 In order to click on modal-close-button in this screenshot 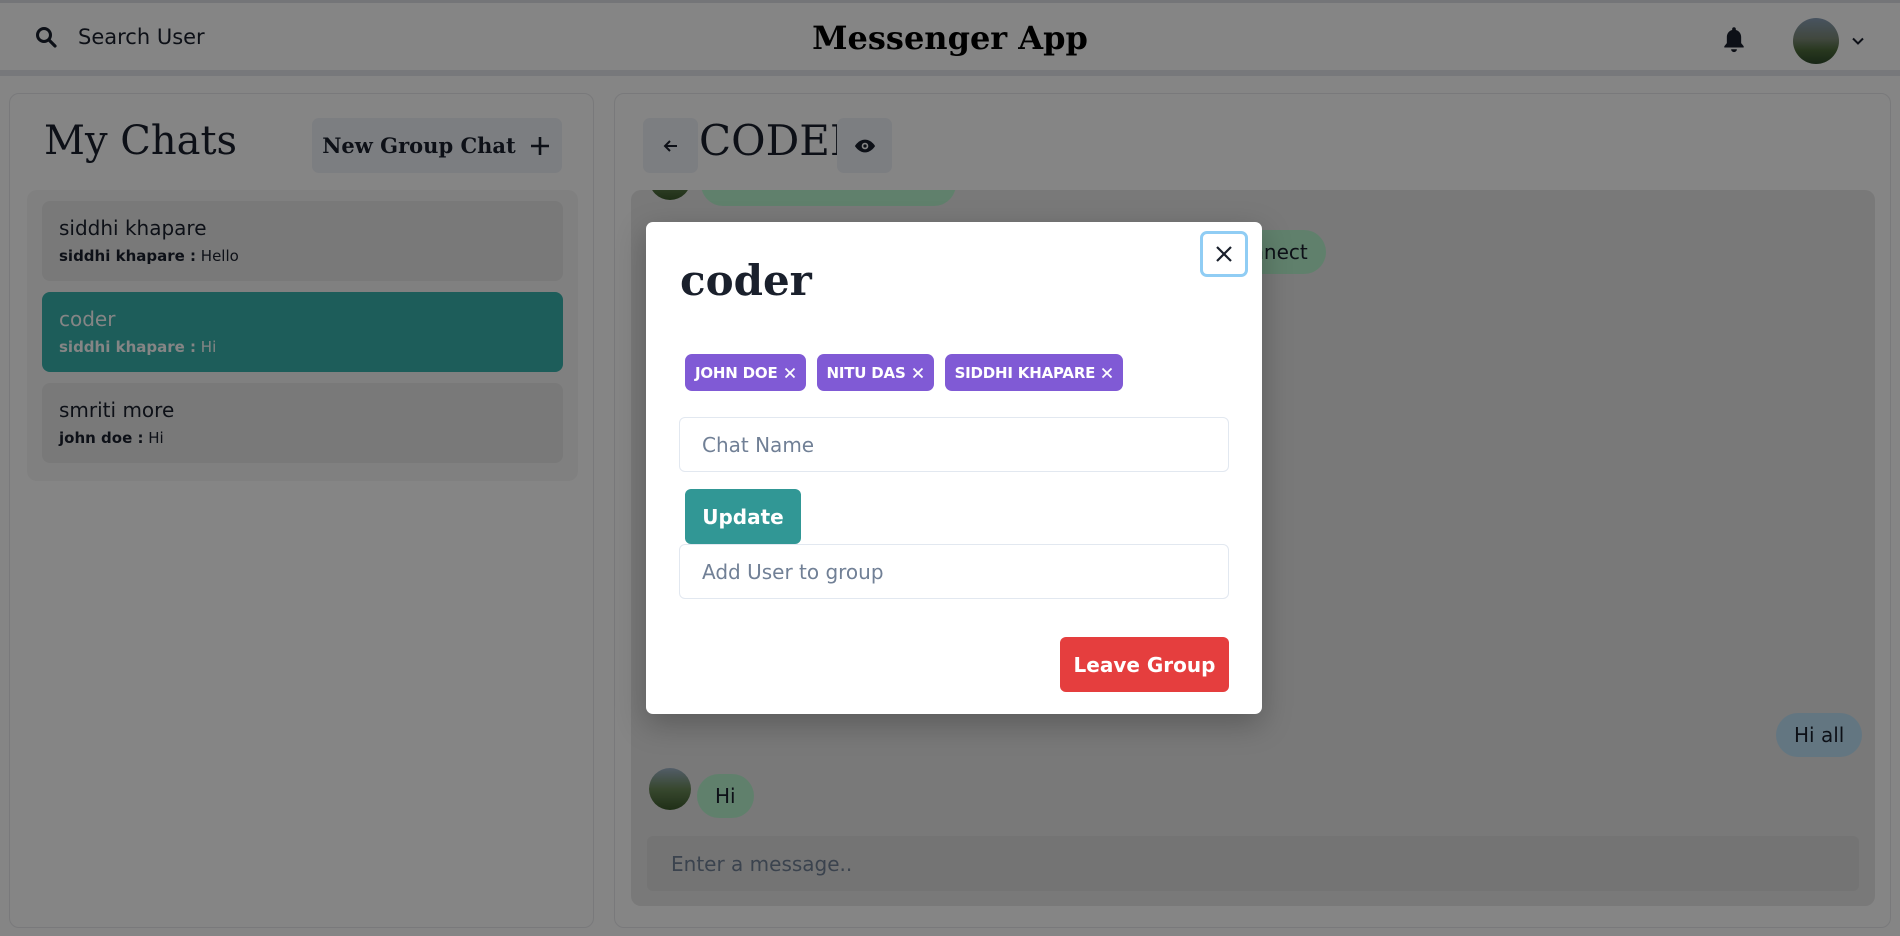, I will do `click(1224, 254)`.